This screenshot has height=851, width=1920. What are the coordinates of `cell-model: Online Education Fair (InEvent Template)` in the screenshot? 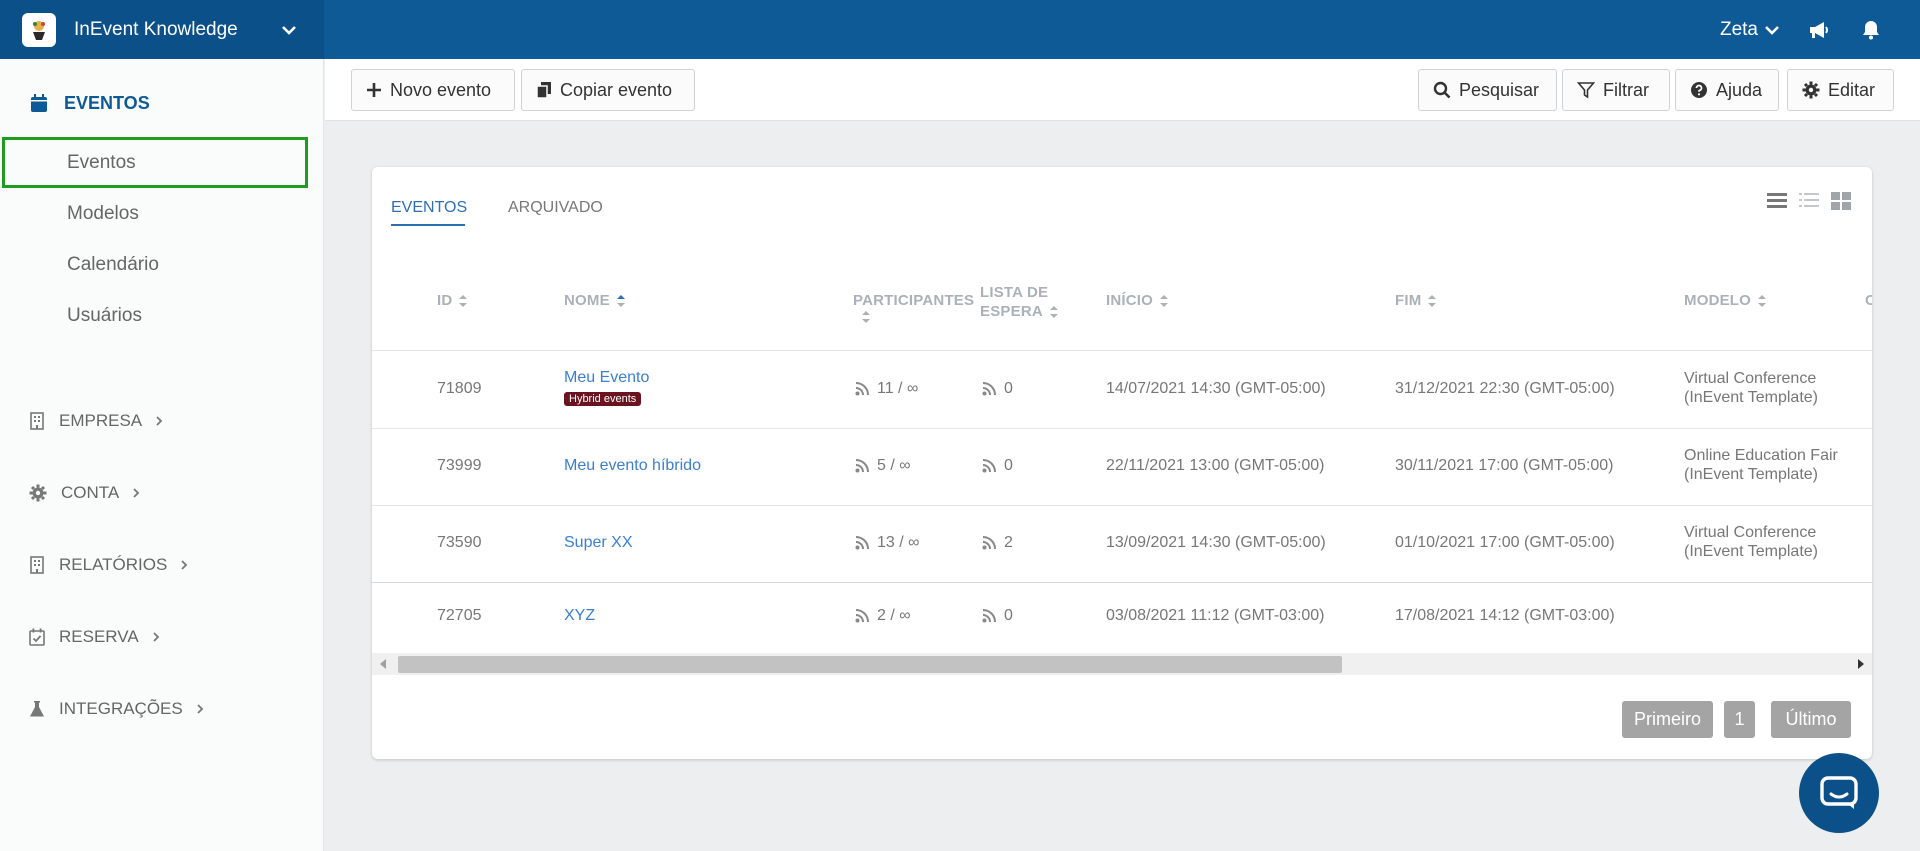 It's located at (1761, 465).